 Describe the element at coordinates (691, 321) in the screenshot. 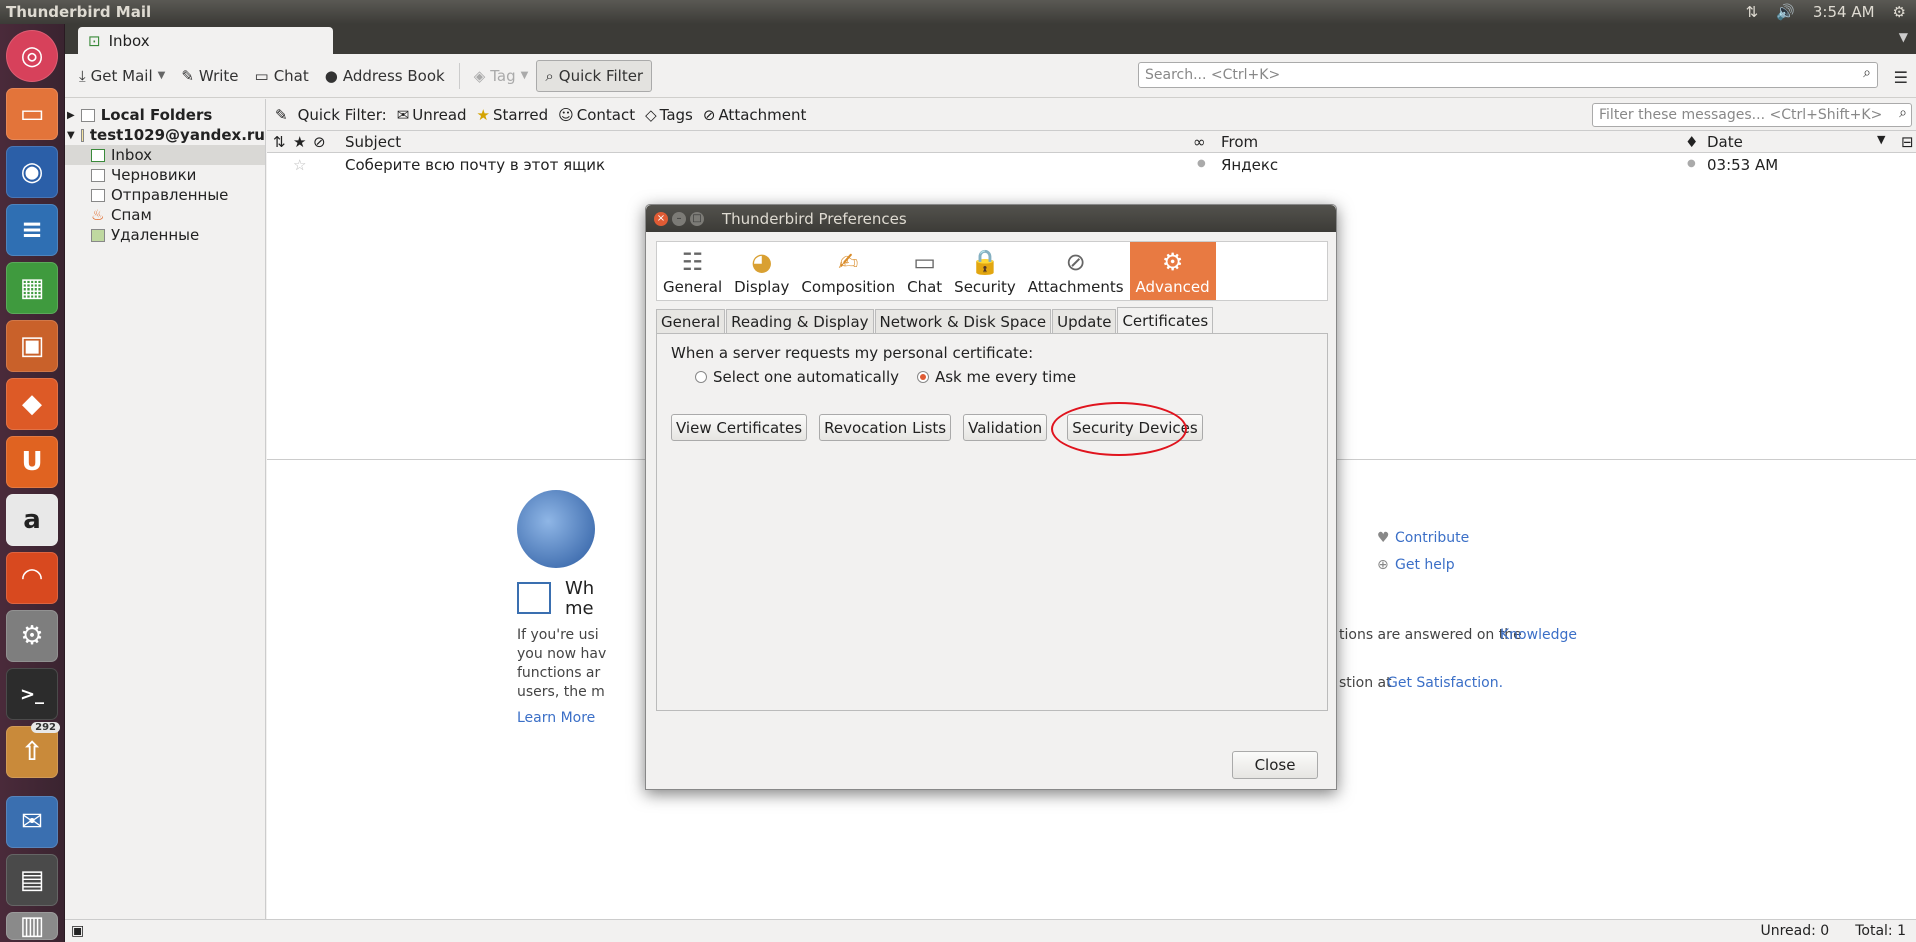

I see `subtab-general: General` at that location.